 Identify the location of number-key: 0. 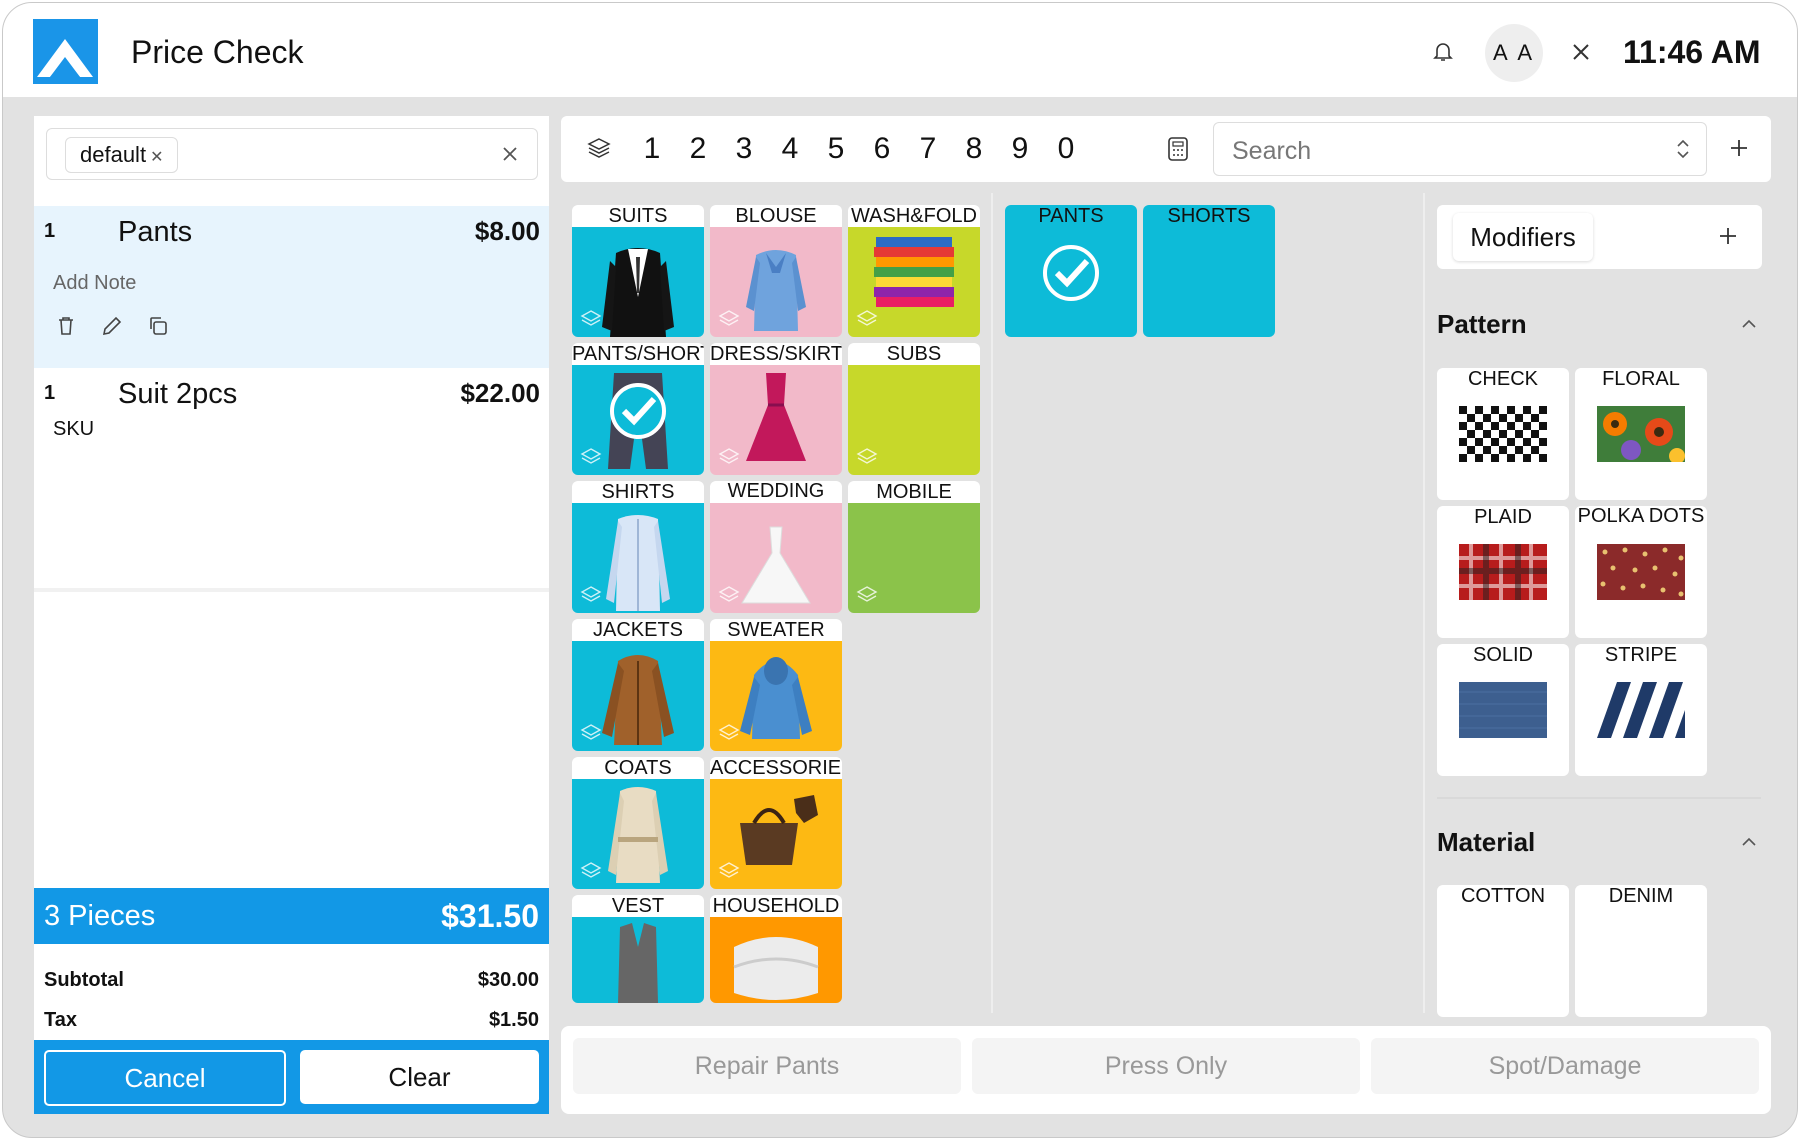
(1066, 149).